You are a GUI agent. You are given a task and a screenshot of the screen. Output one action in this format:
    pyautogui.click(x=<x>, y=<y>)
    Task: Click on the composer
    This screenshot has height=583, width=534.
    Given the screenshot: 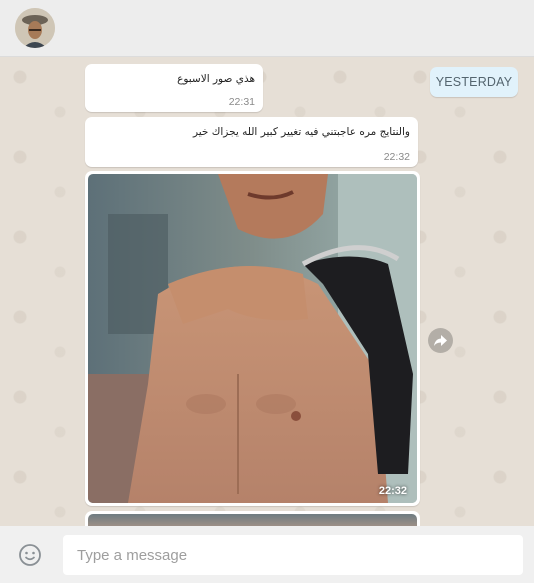 What is the action you would take?
    pyautogui.click(x=267, y=554)
    